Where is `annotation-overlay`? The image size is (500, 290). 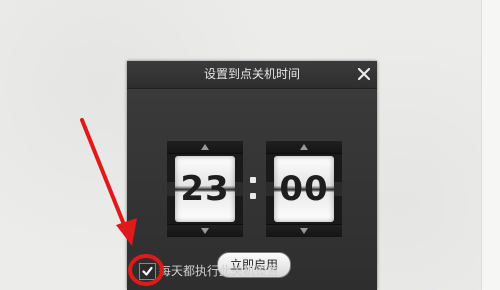
annotation-overlay is located at coordinates (122, 202).